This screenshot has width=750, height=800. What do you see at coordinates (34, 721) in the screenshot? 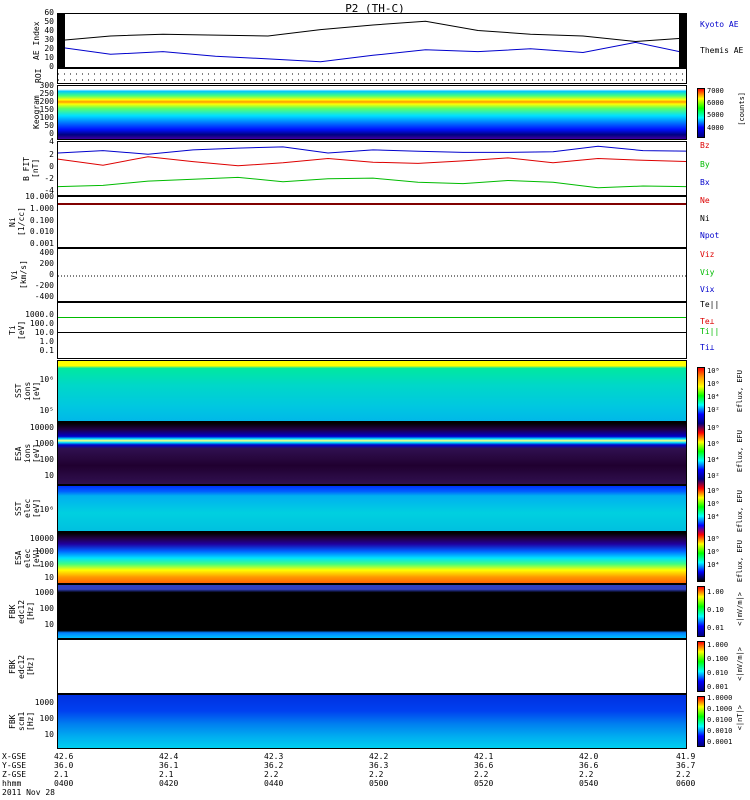
I see `fbk3-ticks: 1000 100 10` at bounding box center [34, 721].